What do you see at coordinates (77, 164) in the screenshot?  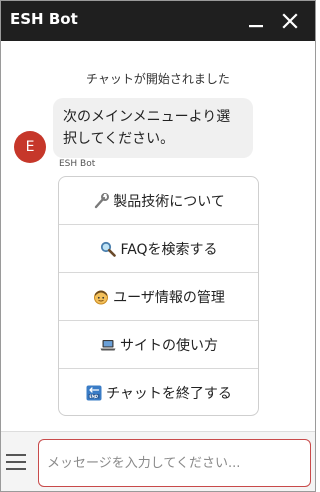 I see `sender-name: ESH Bot` at bounding box center [77, 164].